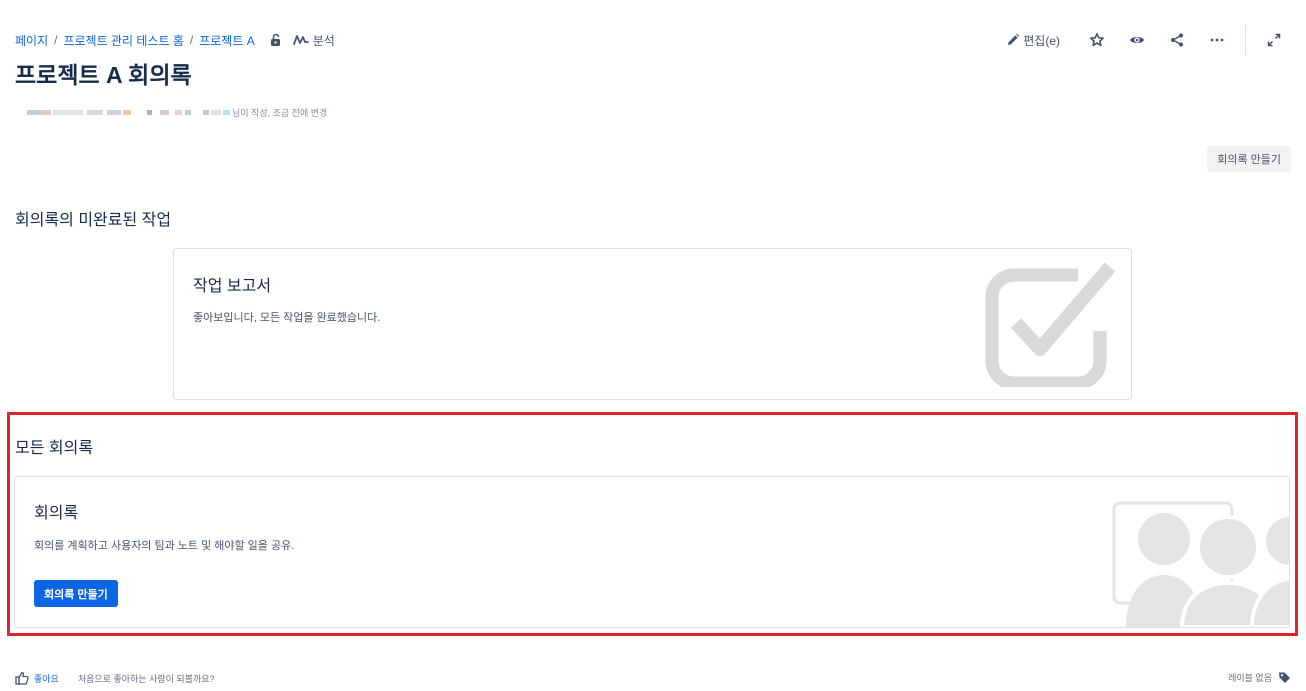 Image resolution: width=1306 pixels, height=691 pixels. What do you see at coordinates (276, 40) in the screenshot?
I see `unlock-icon` at bounding box center [276, 40].